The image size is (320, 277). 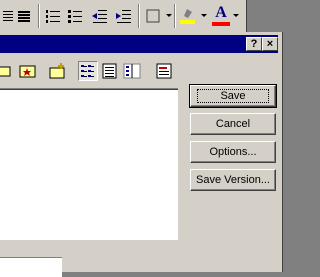 I want to click on app-formatting-toolbar: A, so click(x=151, y=16).